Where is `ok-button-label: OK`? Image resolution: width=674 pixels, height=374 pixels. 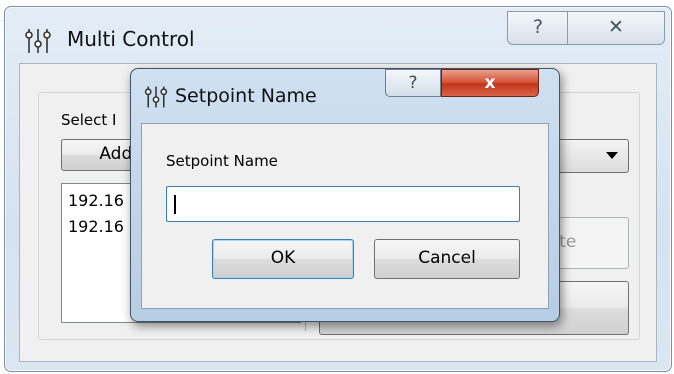 ok-button-label: OK is located at coordinates (283, 258).